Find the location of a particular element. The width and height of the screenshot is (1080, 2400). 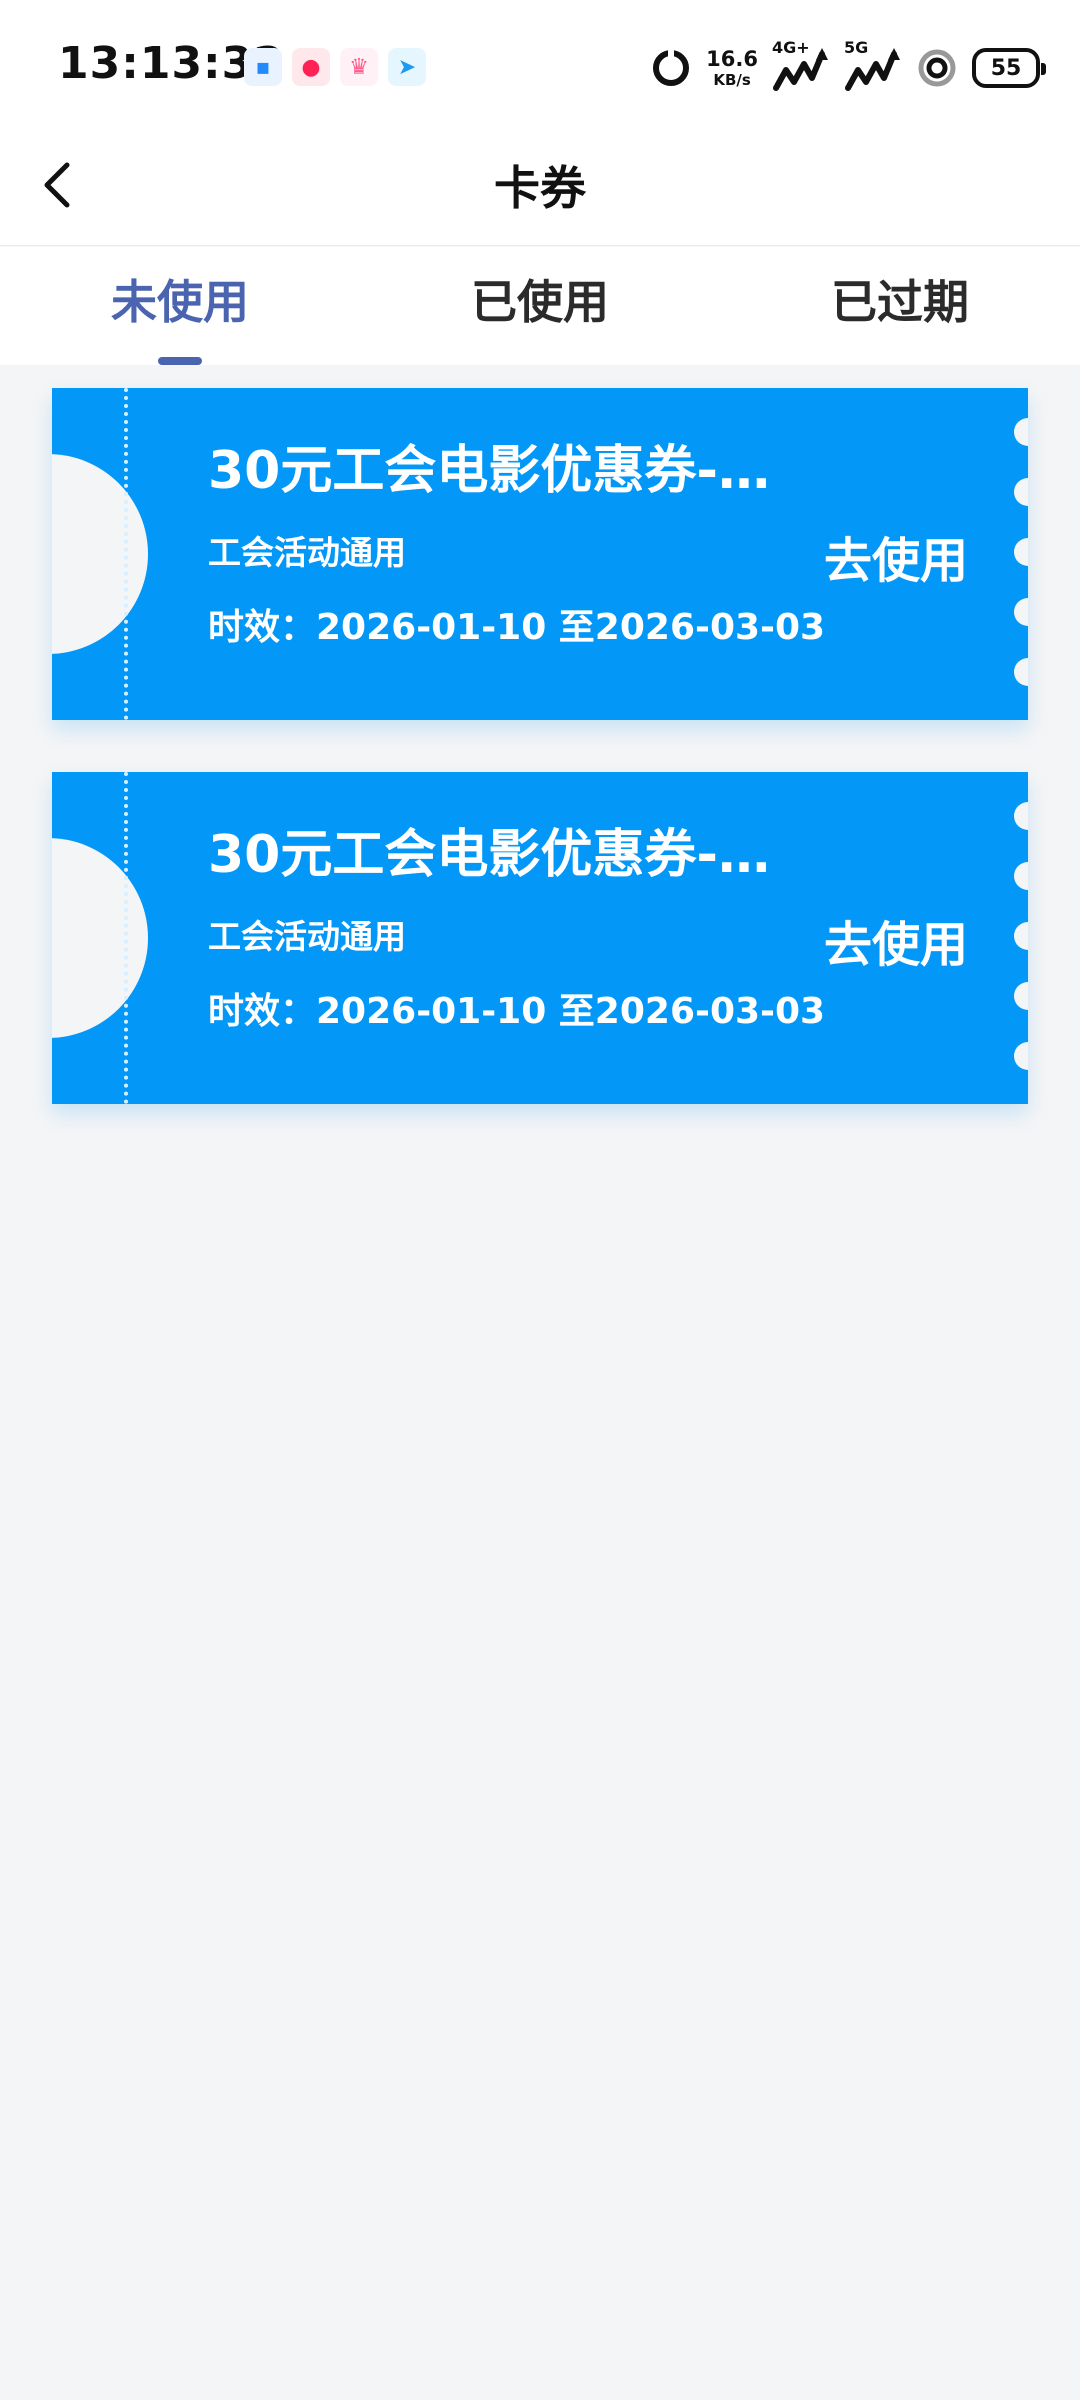

network-speed: 16.6 KB/s is located at coordinates (732, 67).